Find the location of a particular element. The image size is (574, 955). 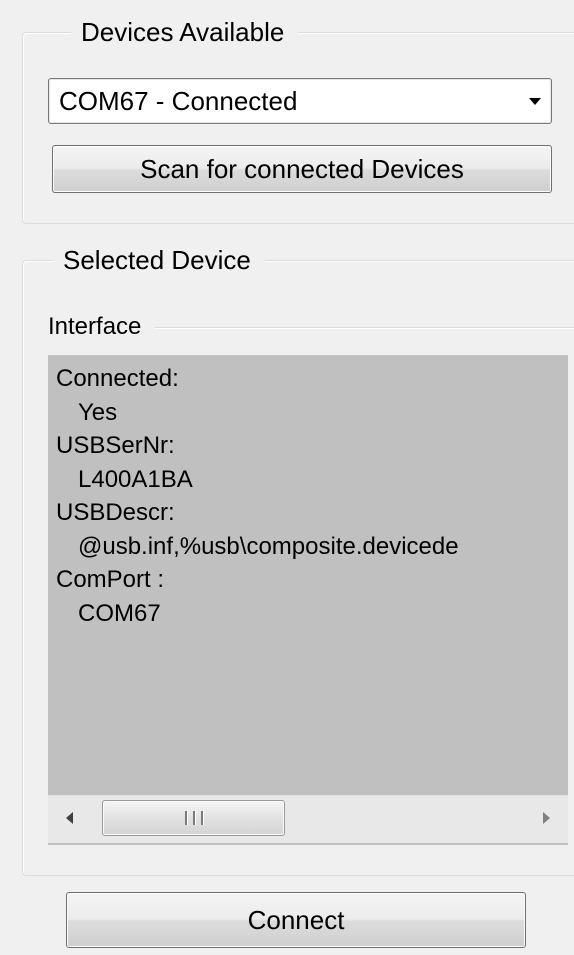

horizontal-scrollbar is located at coordinates (308, 819).